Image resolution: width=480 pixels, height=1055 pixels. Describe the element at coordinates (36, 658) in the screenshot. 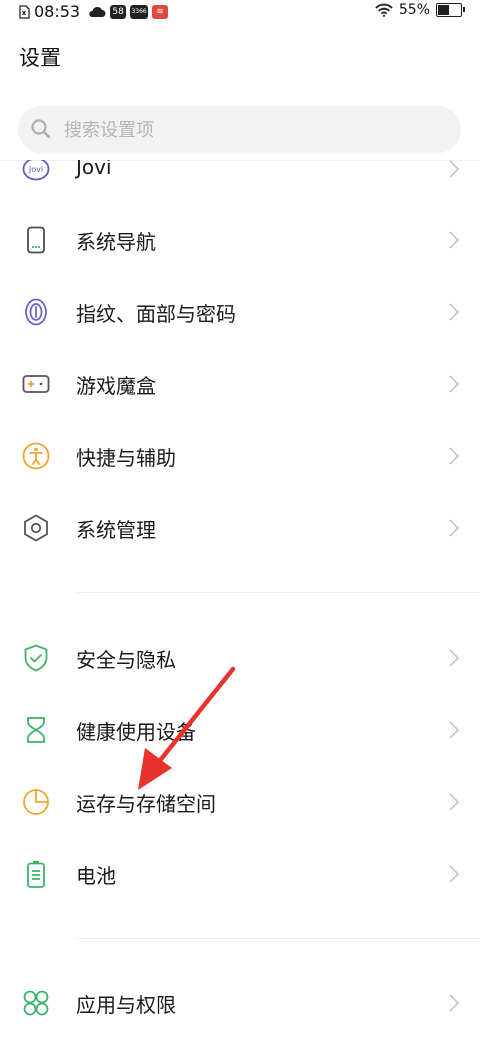

I see `shield-check-icon` at that location.